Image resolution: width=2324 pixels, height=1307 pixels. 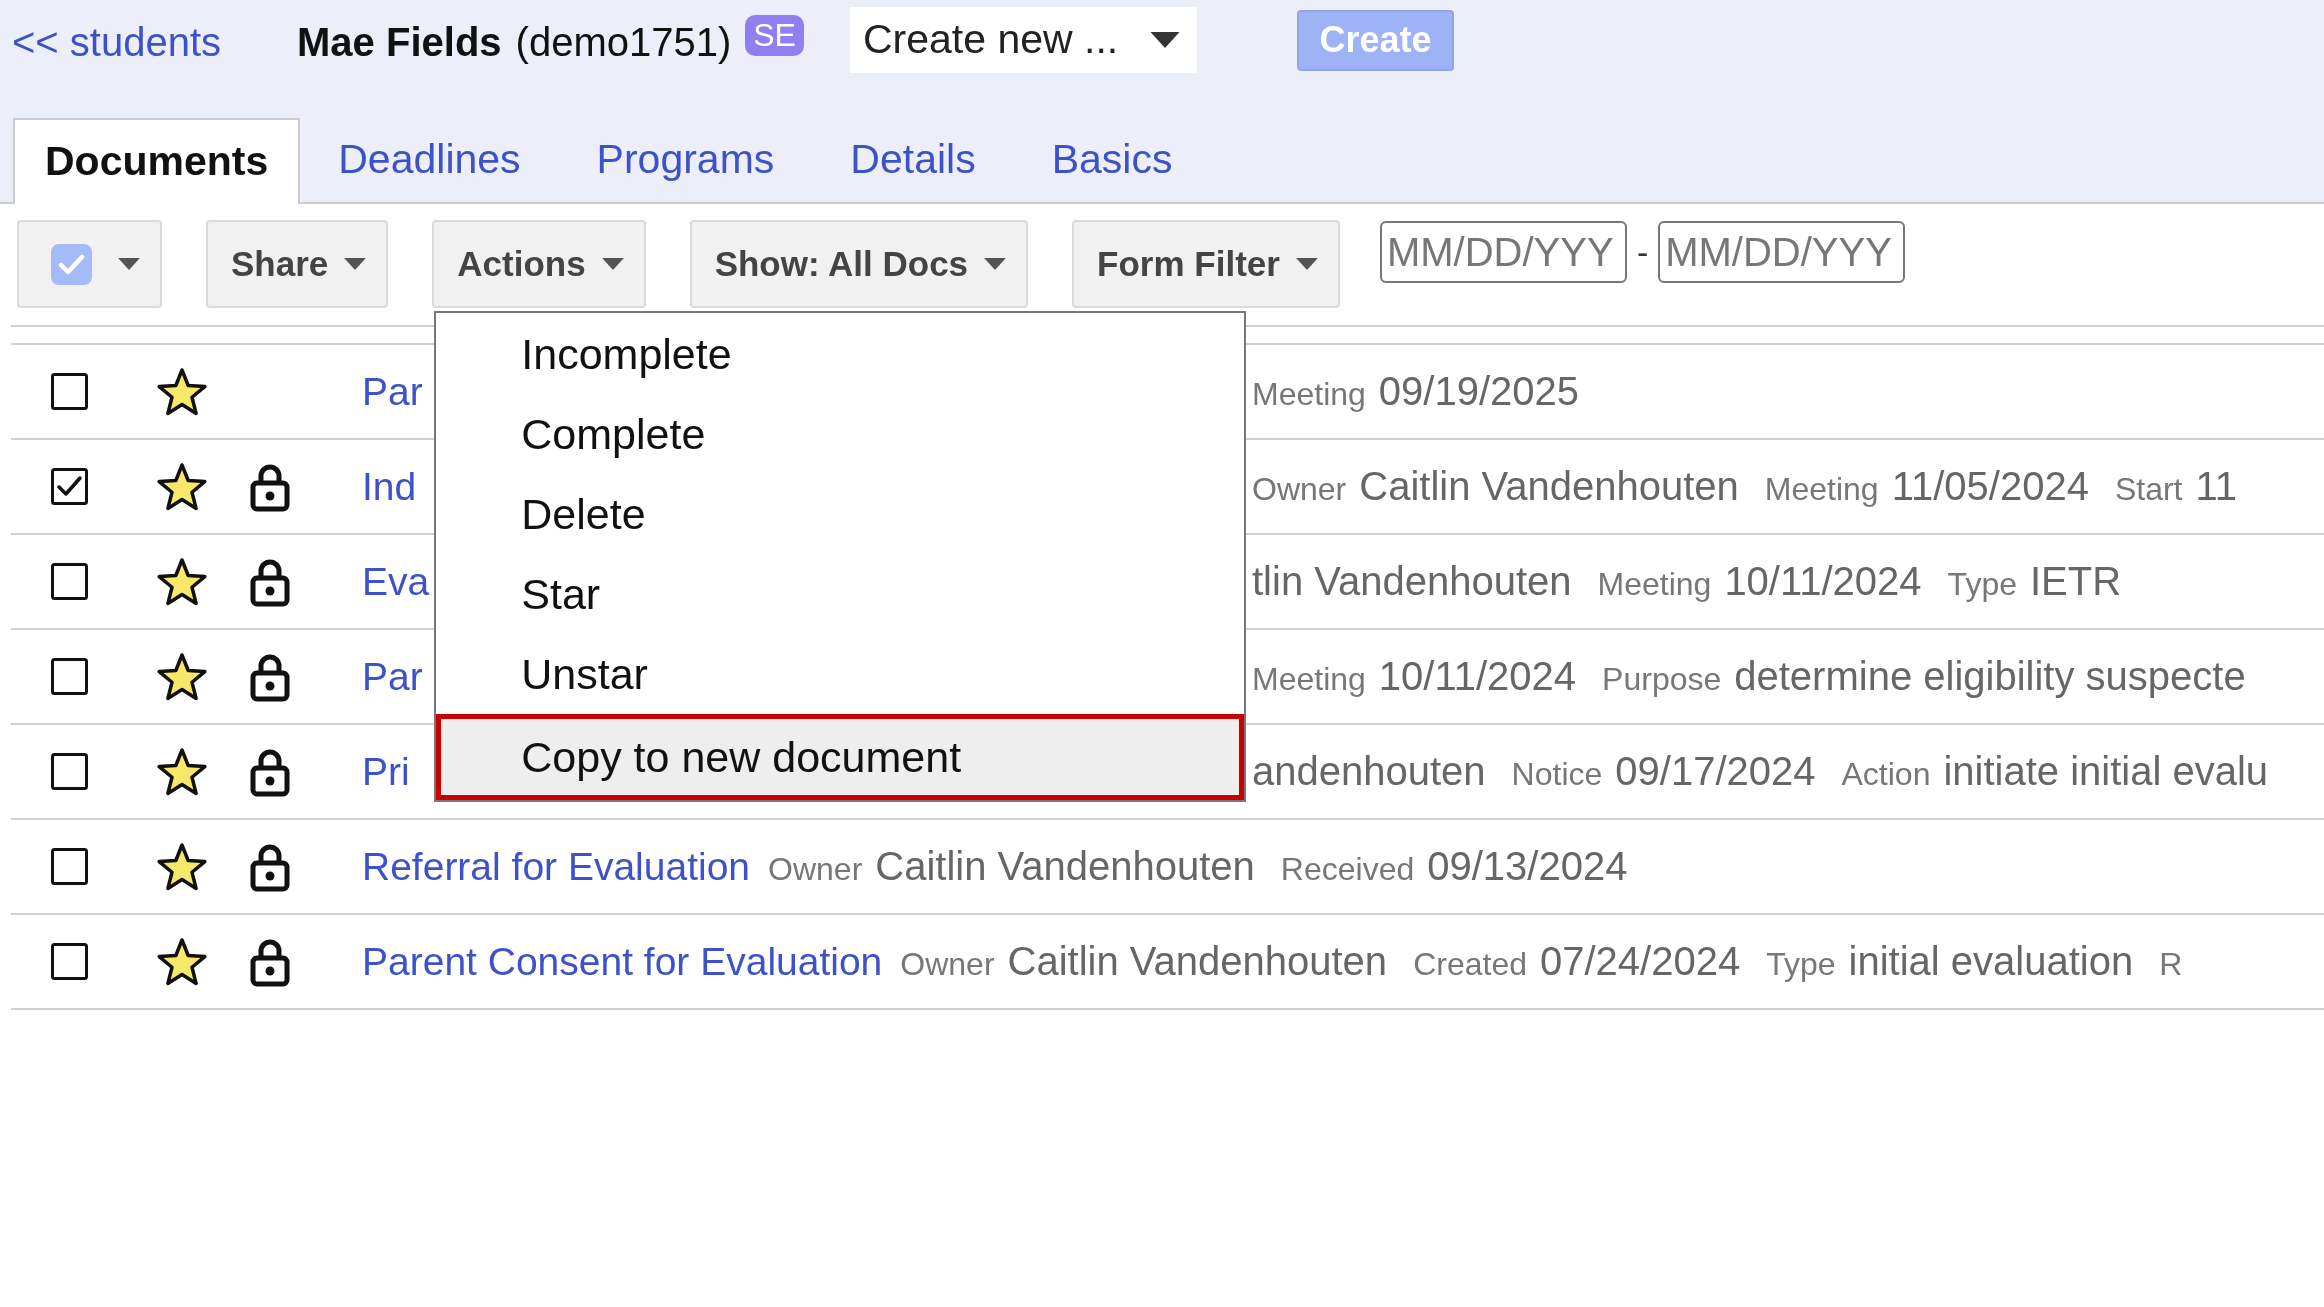 I want to click on back-link: << students, so click(x=117, y=42).